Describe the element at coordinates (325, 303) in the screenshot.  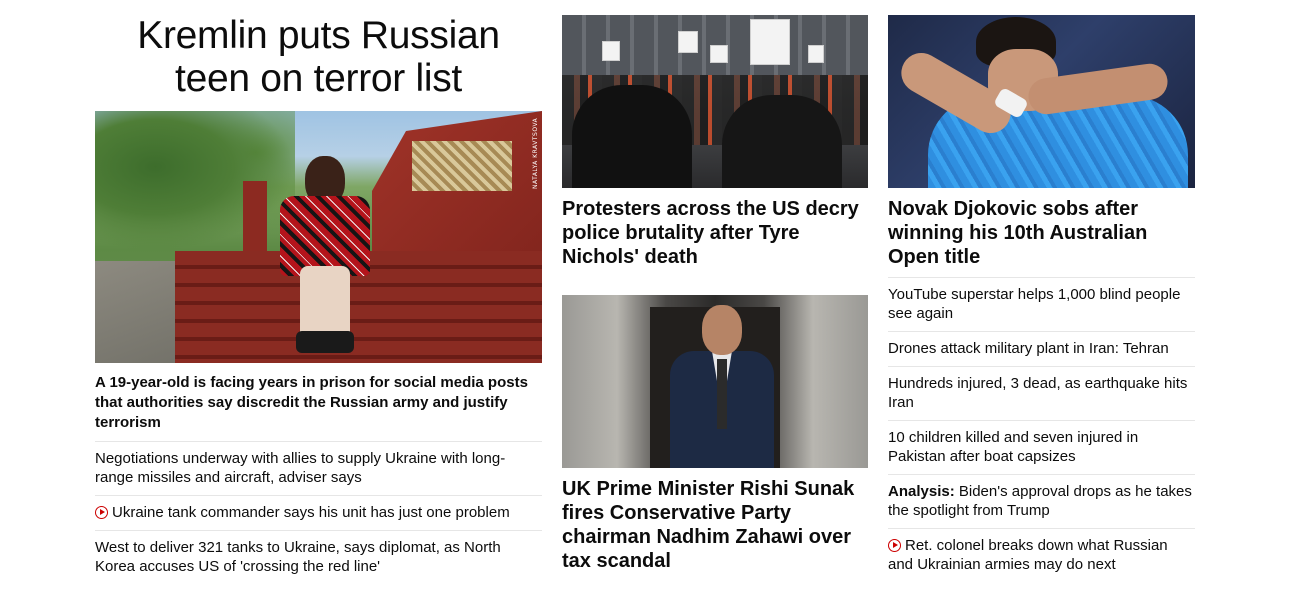
I see `person-legs` at that location.